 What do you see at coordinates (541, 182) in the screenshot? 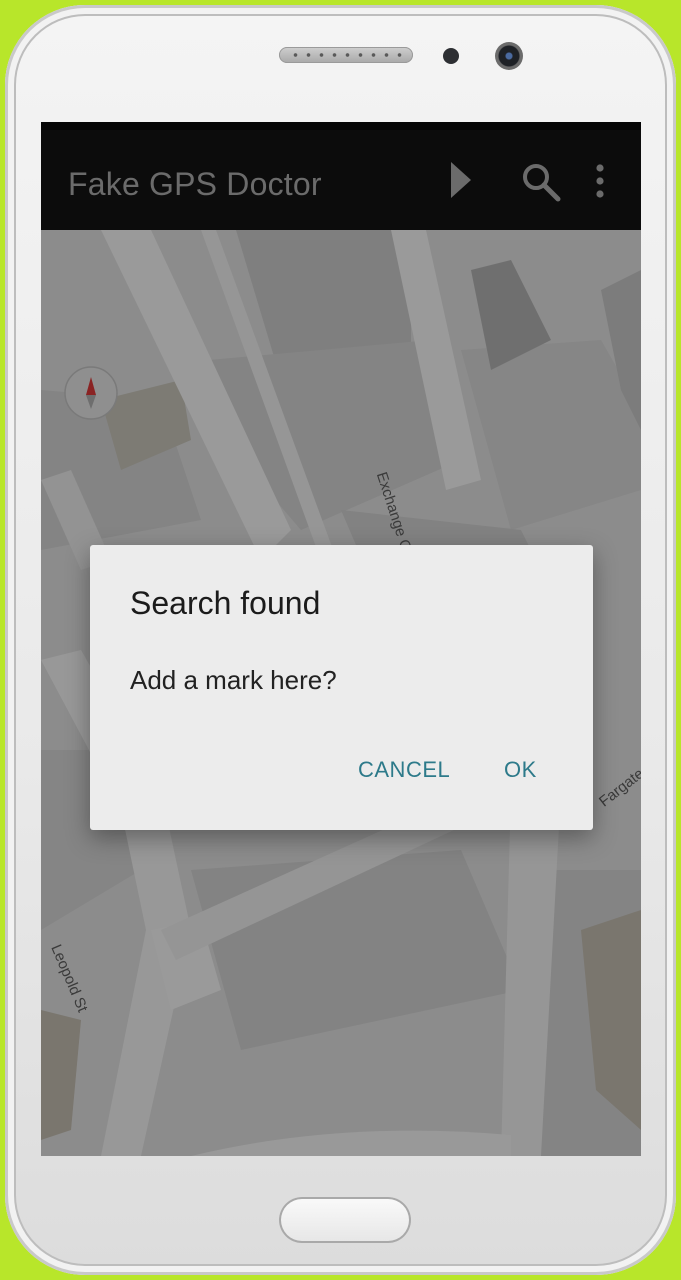
I see `search-icon` at bounding box center [541, 182].